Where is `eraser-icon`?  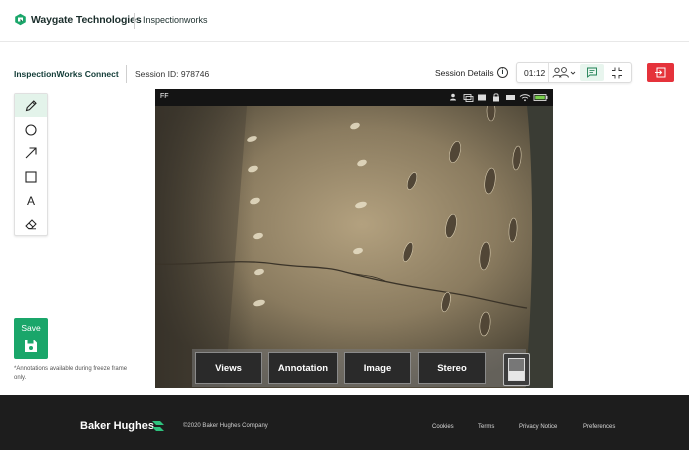 eraser-icon is located at coordinates (31, 223).